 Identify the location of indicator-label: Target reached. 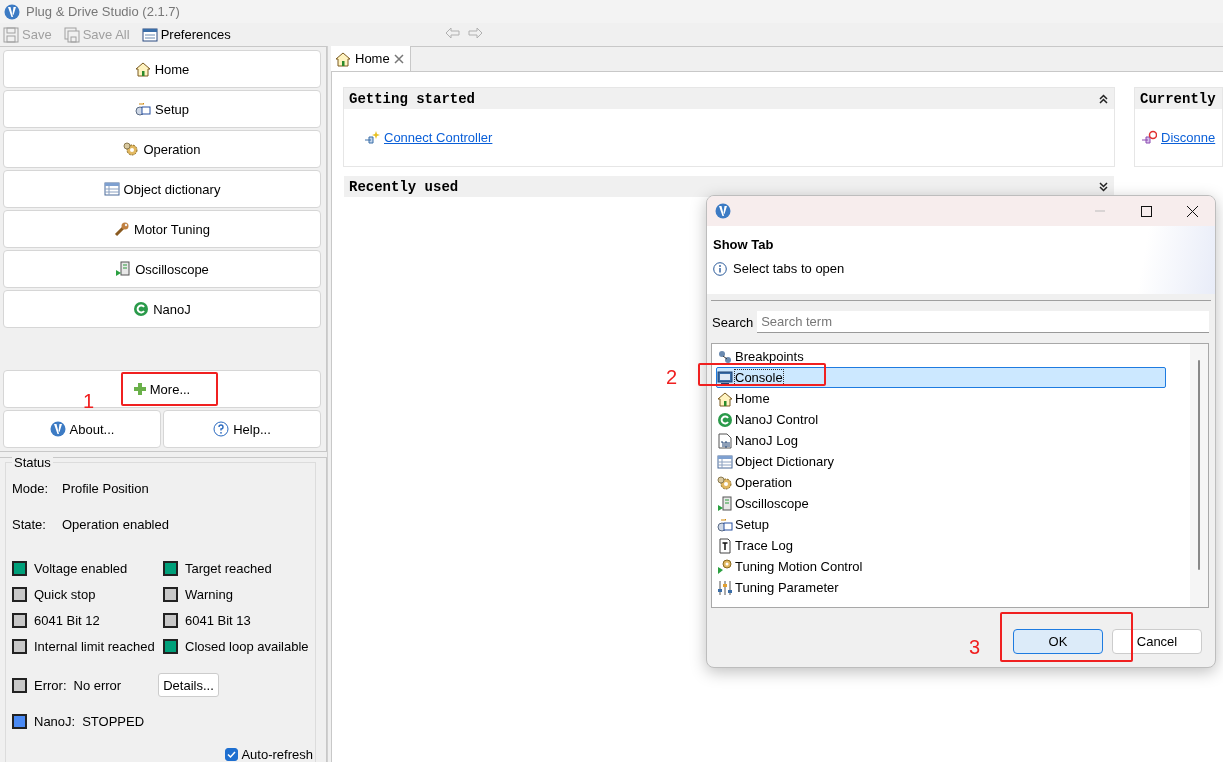
(228, 568).